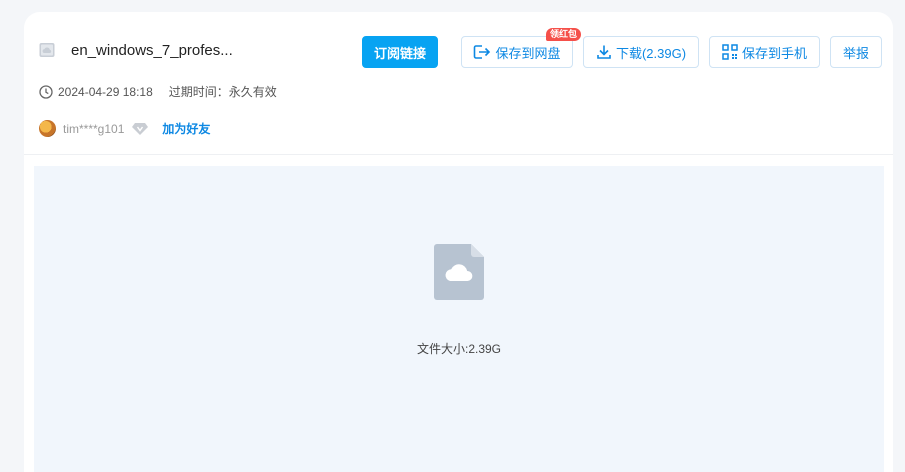 The height and width of the screenshot is (472, 905). Describe the element at coordinates (564, 34) in the screenshot. I see `red-packet-badge: 领红包` at that location.